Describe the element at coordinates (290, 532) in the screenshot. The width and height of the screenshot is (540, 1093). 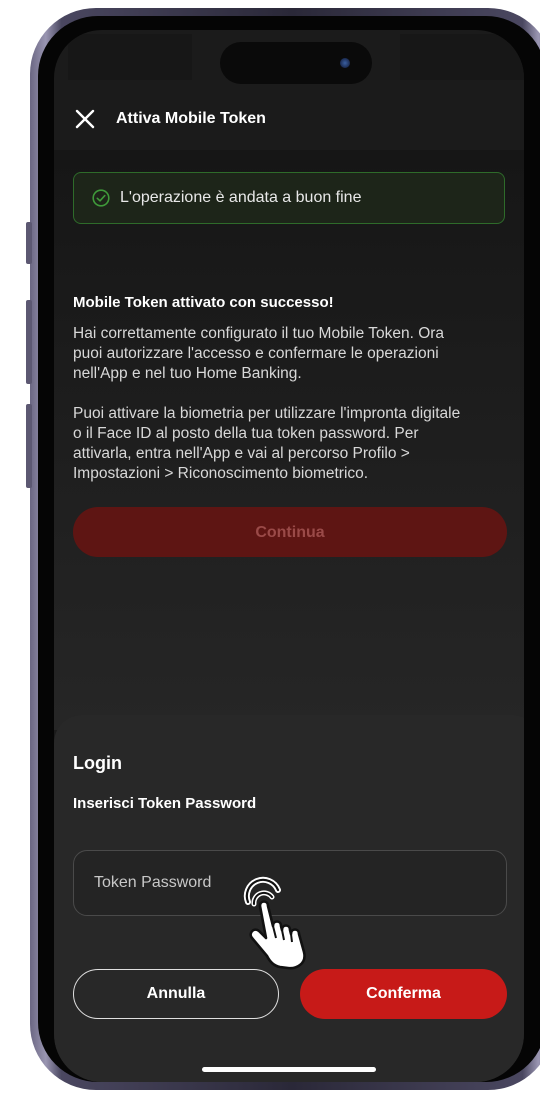
I see `continue-button: Continua` at that location.